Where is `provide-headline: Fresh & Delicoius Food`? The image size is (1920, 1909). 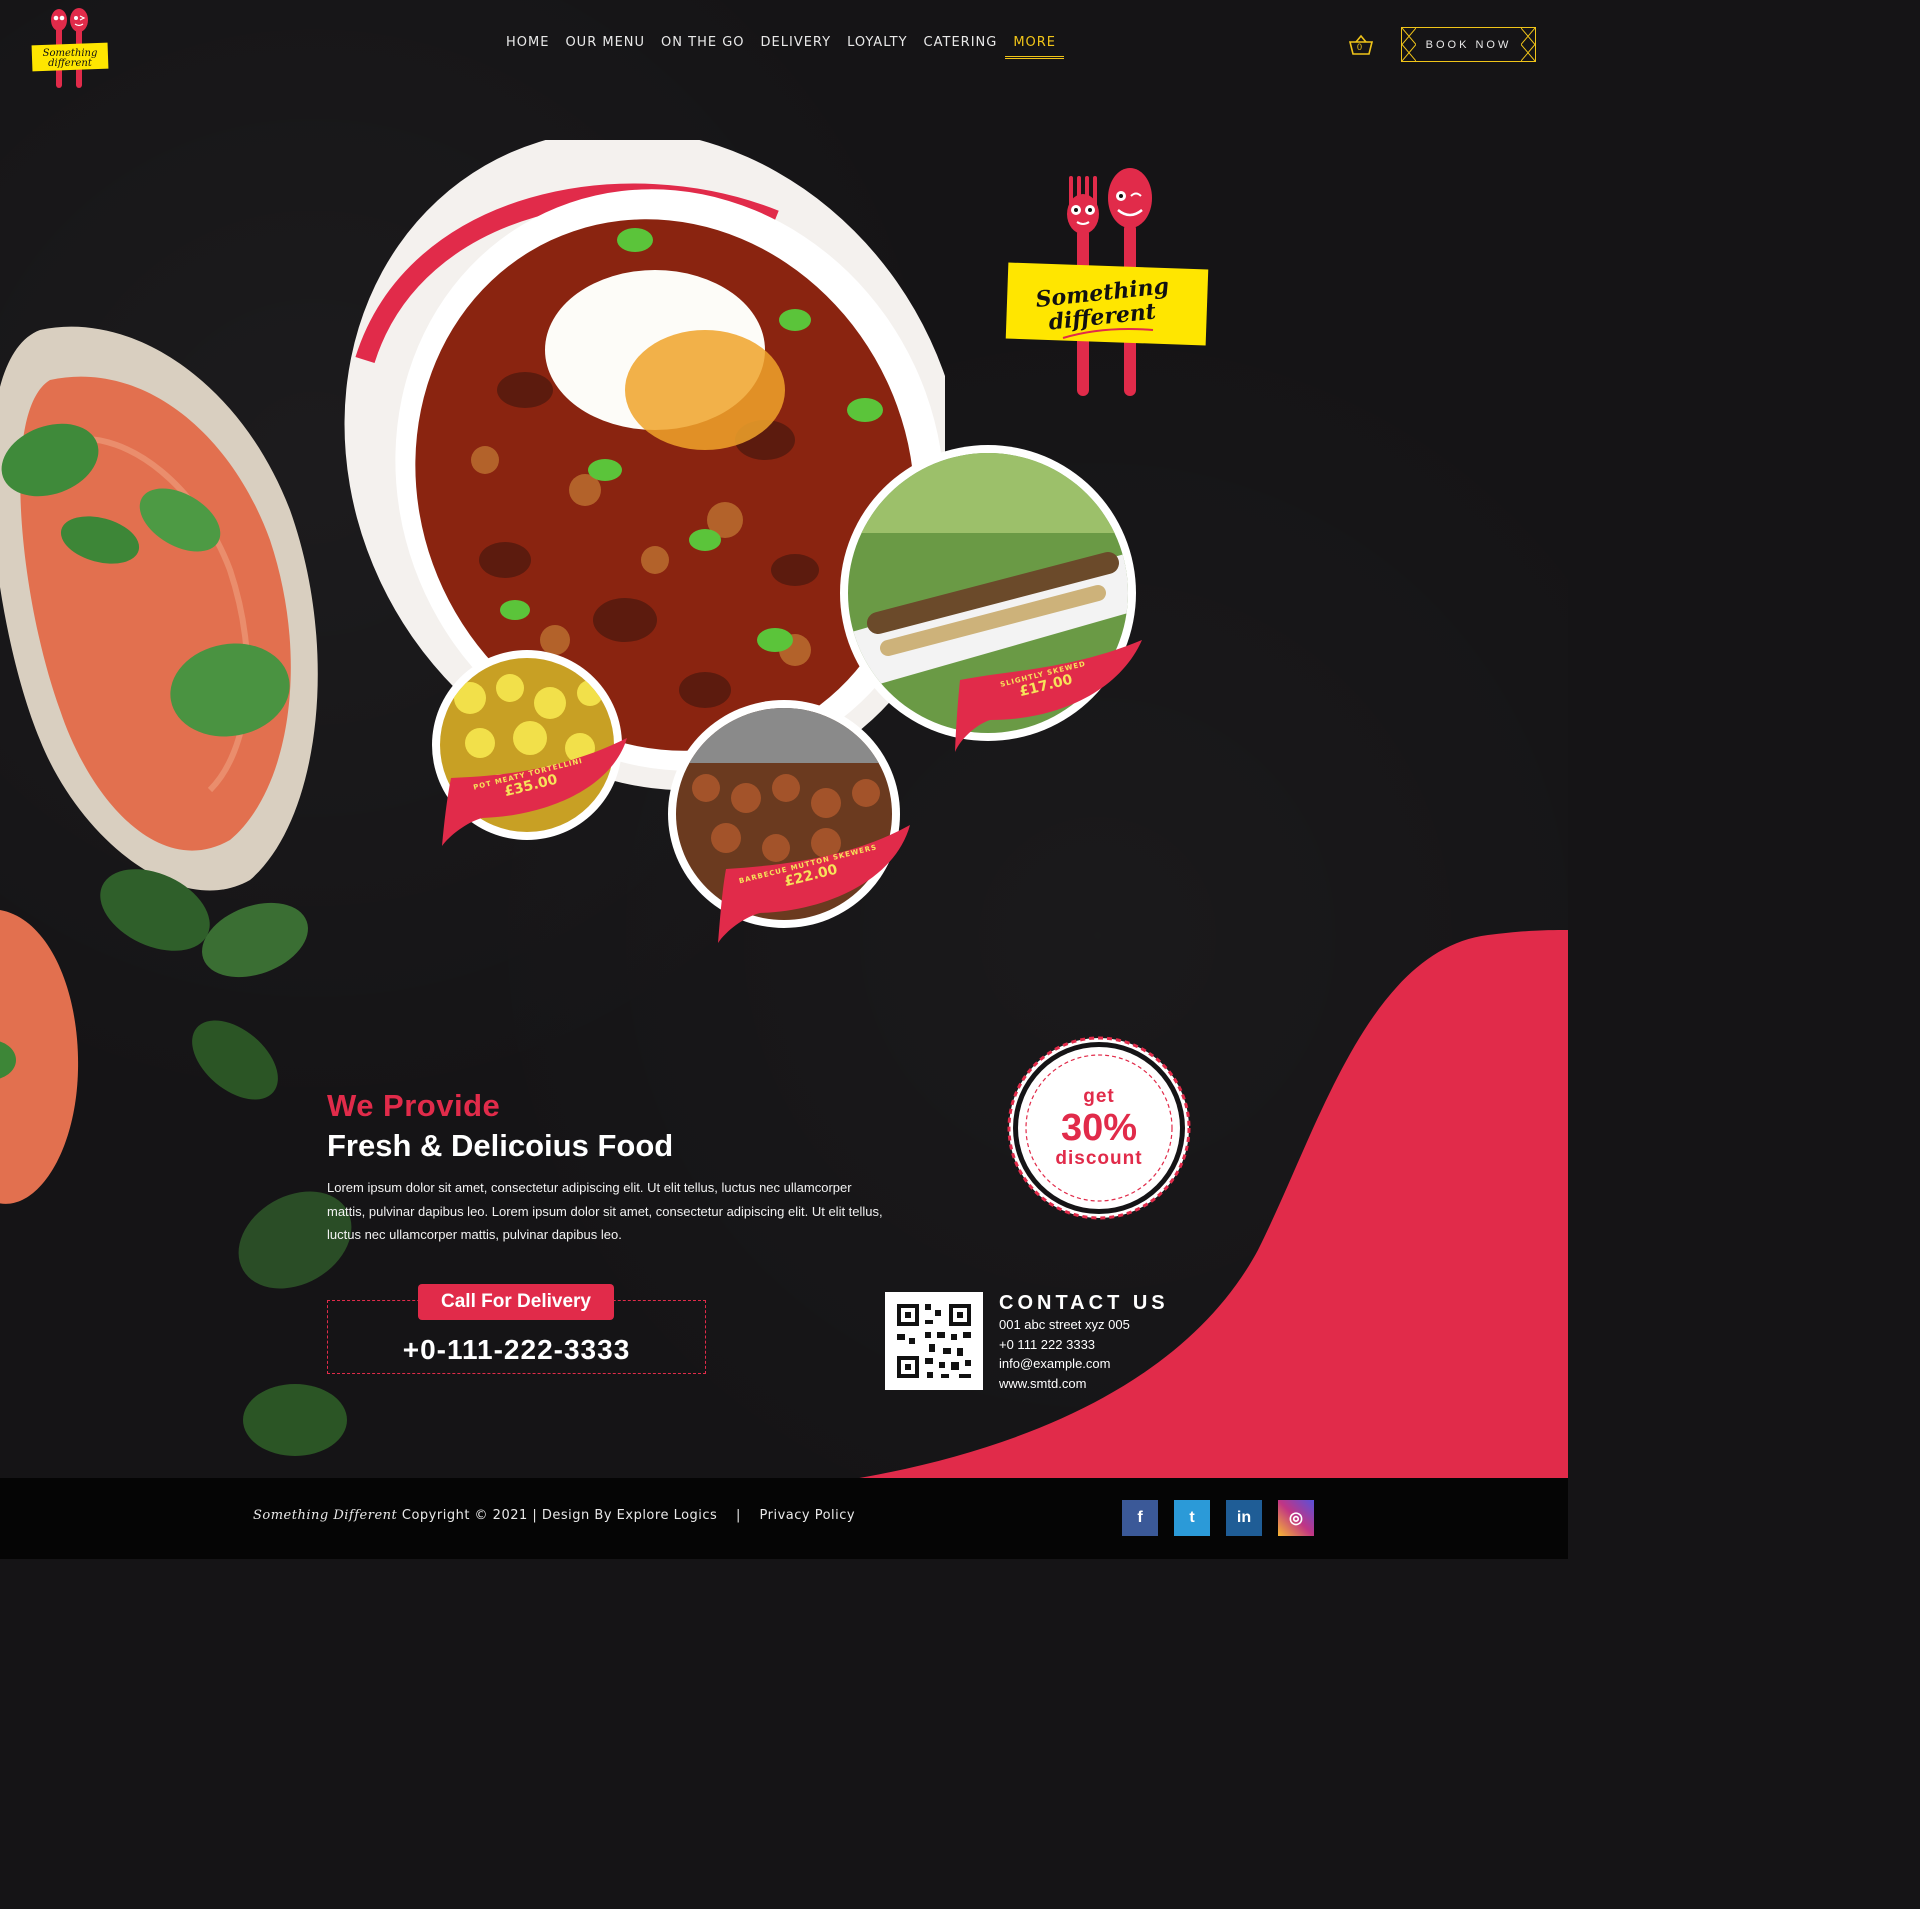
provide-headline: Fresh & Delicoius Food is located at coordinates (500, 1145).